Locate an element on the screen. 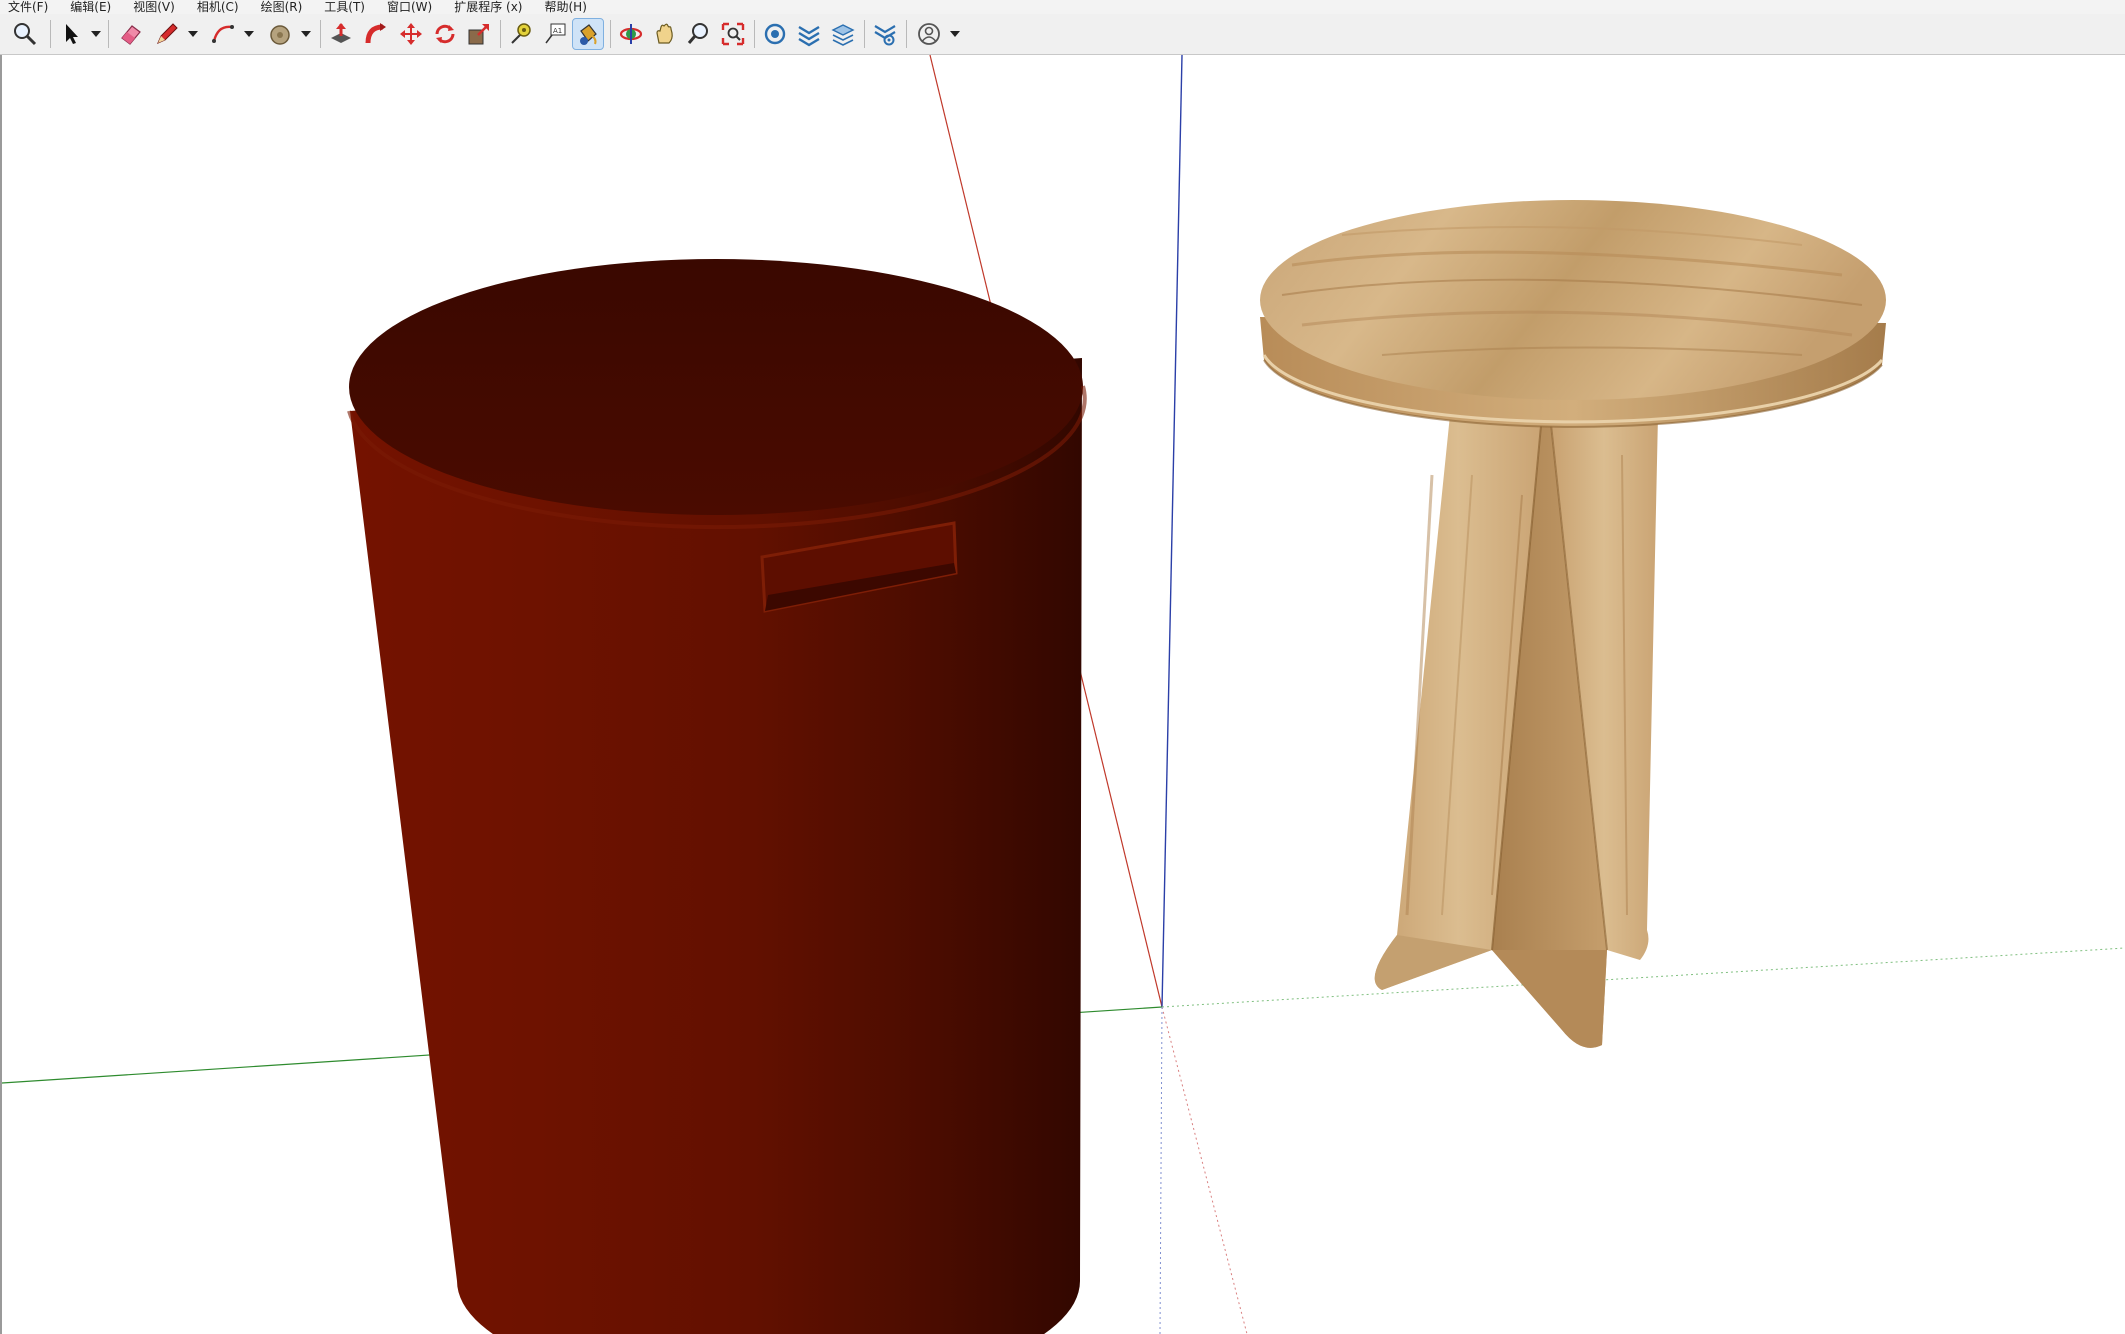 The height and width of the screenshot is (1334, 2125). menu-camera: 相机(C) is located at coordinates (218, 7).